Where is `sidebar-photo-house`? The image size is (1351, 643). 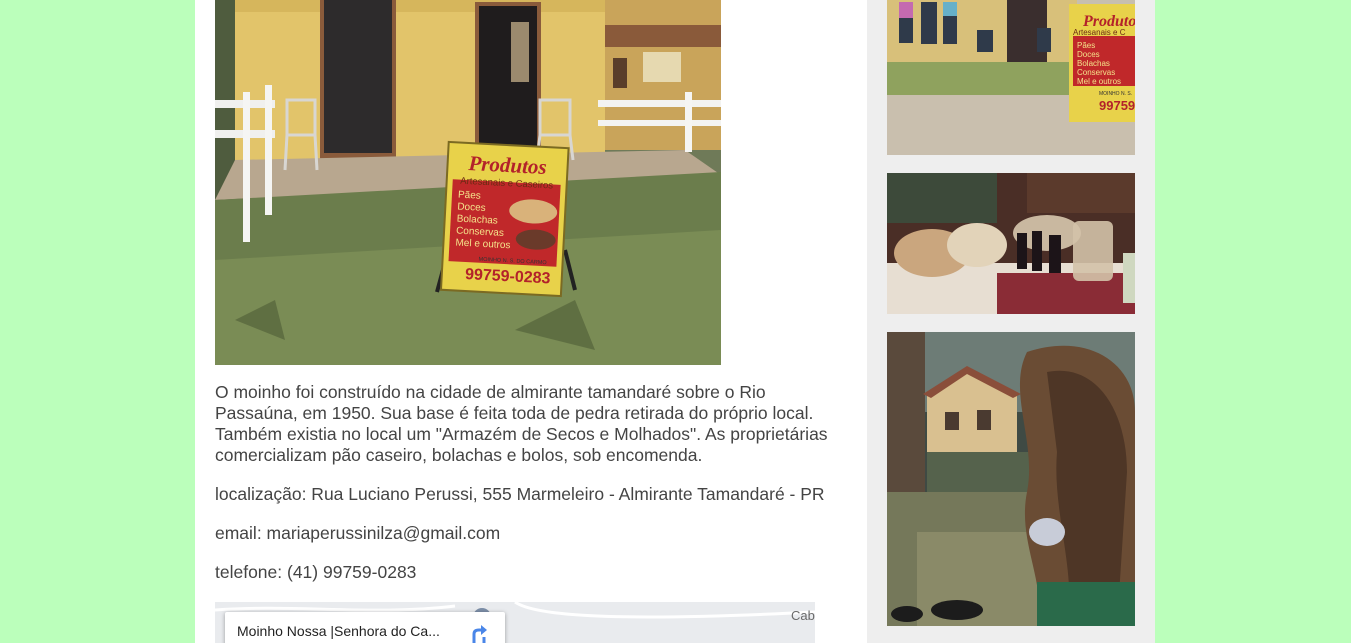
sidebar-photo-house is located at coordinates (1011, 479).